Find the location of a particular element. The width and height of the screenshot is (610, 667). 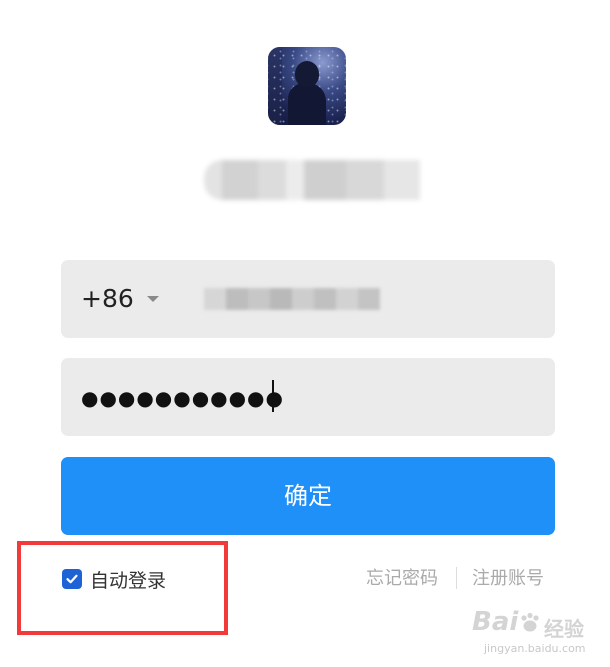

link-divider is located at coordinates (456, 578).